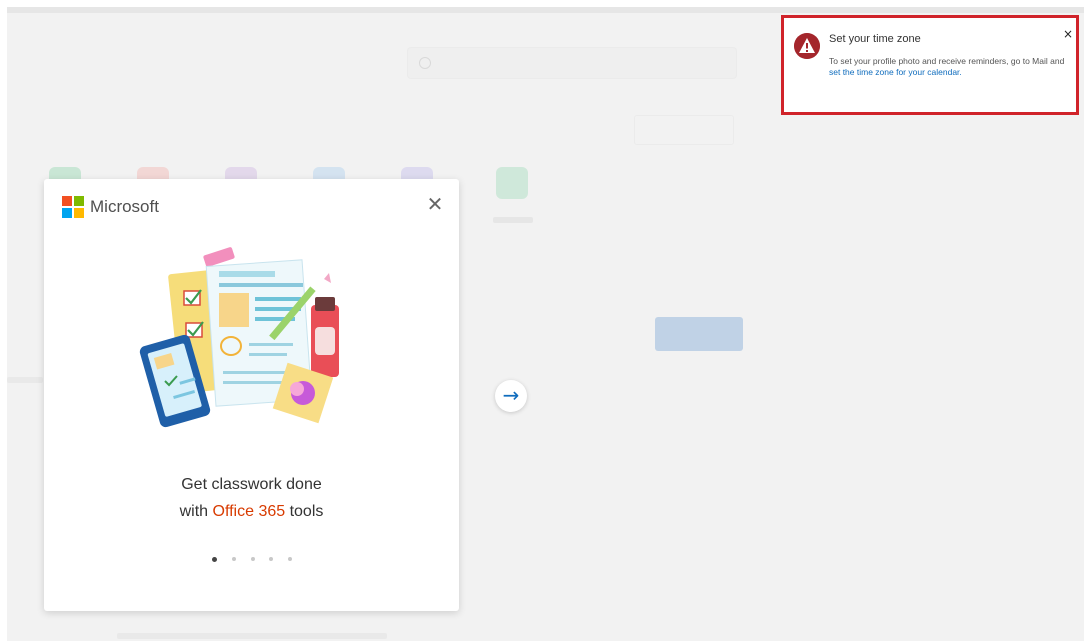 The width and height of the screenshot is (1084, 641). I want to click on headline-line-2: with Office 365 tools, so click(251, 511).